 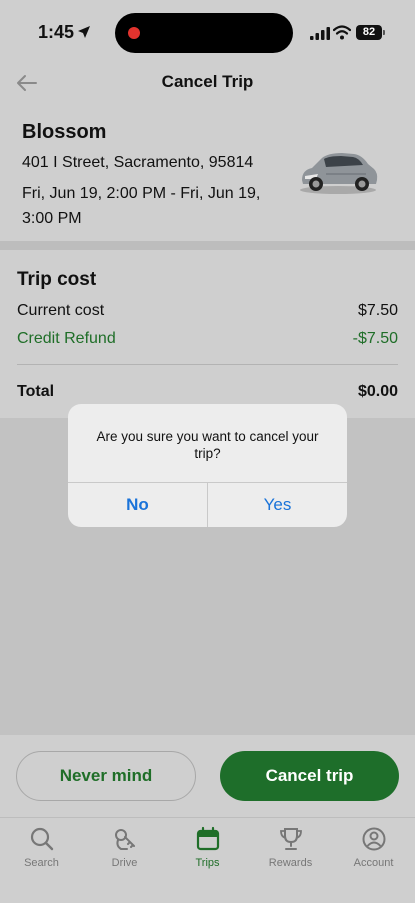 I want to click on dialog-no-button: No, so click(x=137, y=505).